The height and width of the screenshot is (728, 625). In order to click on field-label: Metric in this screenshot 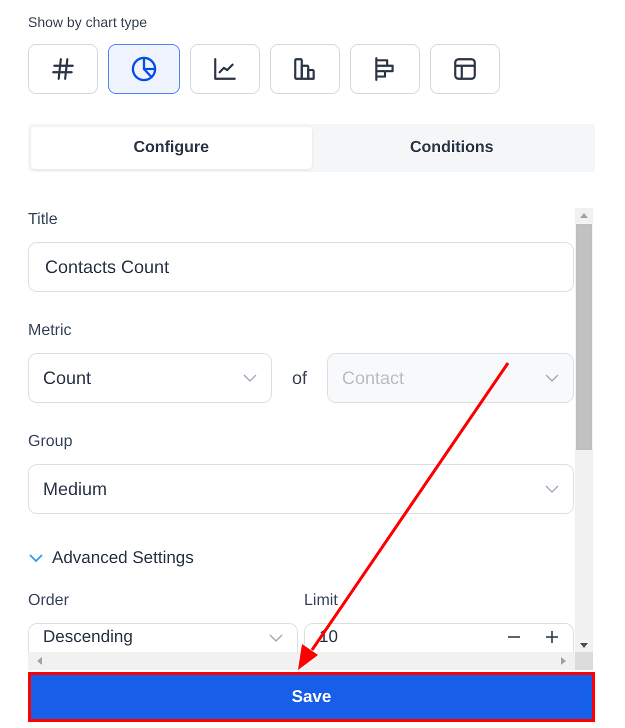, I will do `click(50, 331)`.